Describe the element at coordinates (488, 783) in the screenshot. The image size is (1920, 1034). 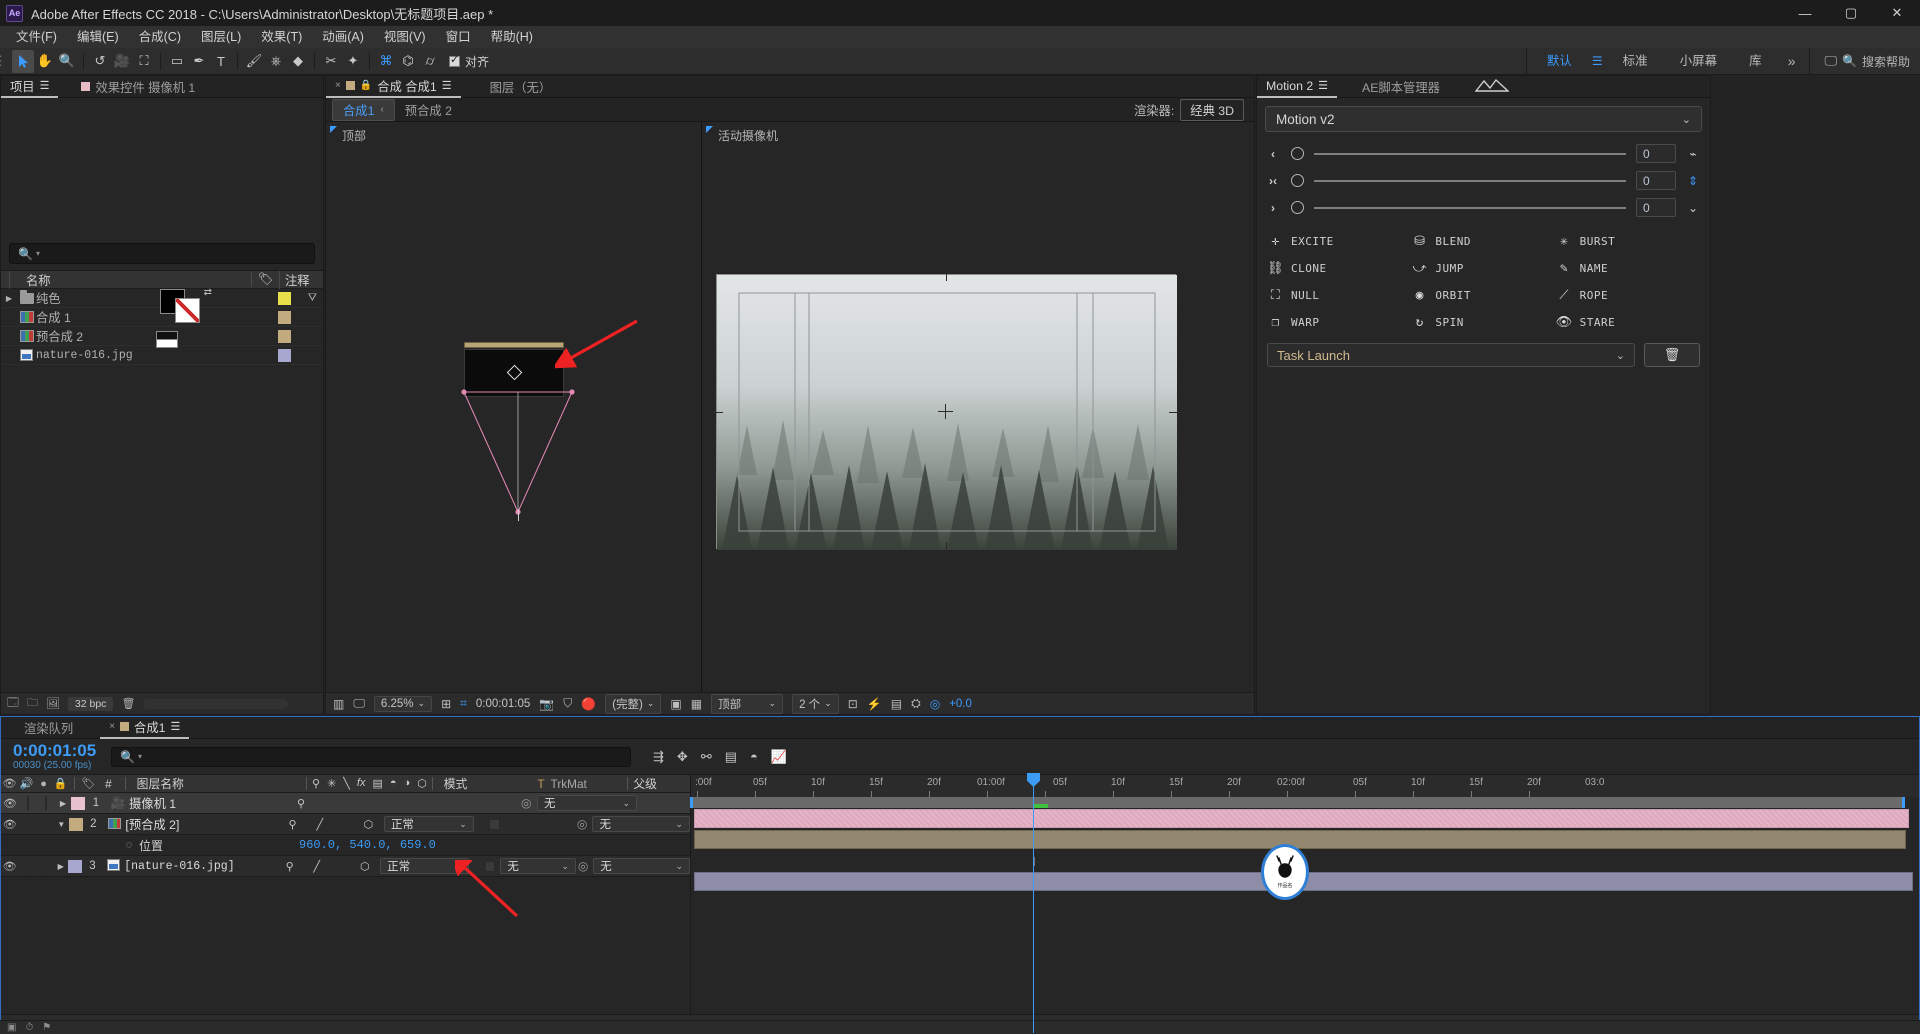
I see `column-mode: 模式` at that location.